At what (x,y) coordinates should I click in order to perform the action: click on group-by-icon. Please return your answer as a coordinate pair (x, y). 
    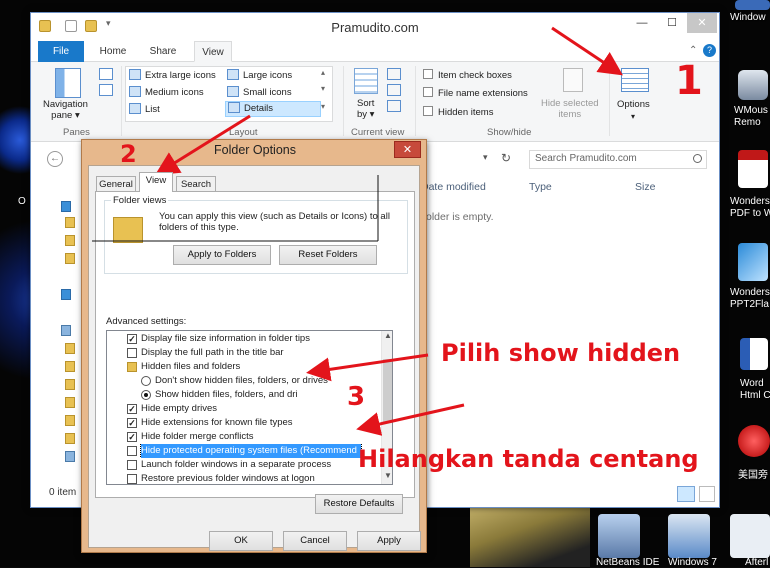
    Looking at the image, I should click on (394, 74).